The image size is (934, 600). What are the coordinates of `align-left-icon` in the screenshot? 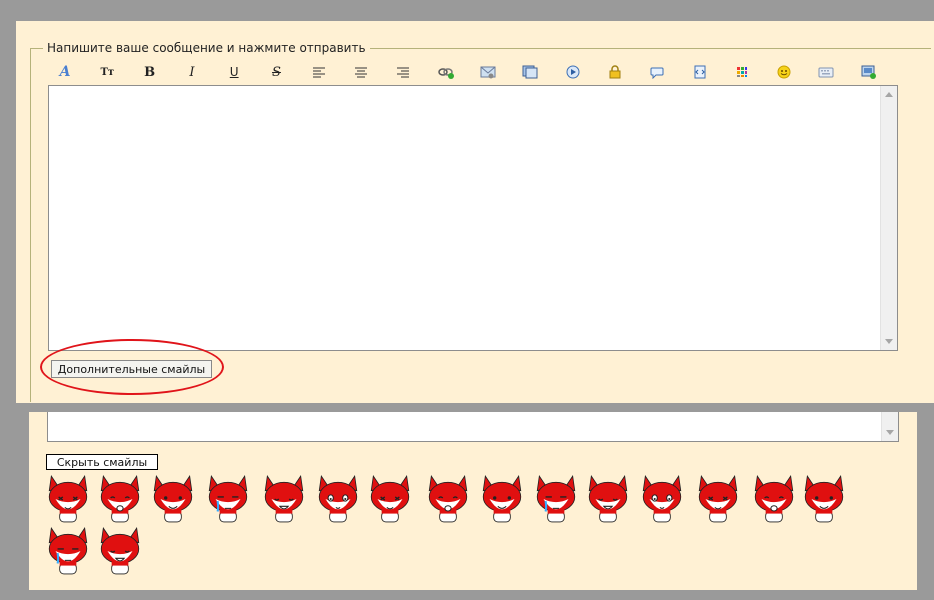 It's located at (319, 72).